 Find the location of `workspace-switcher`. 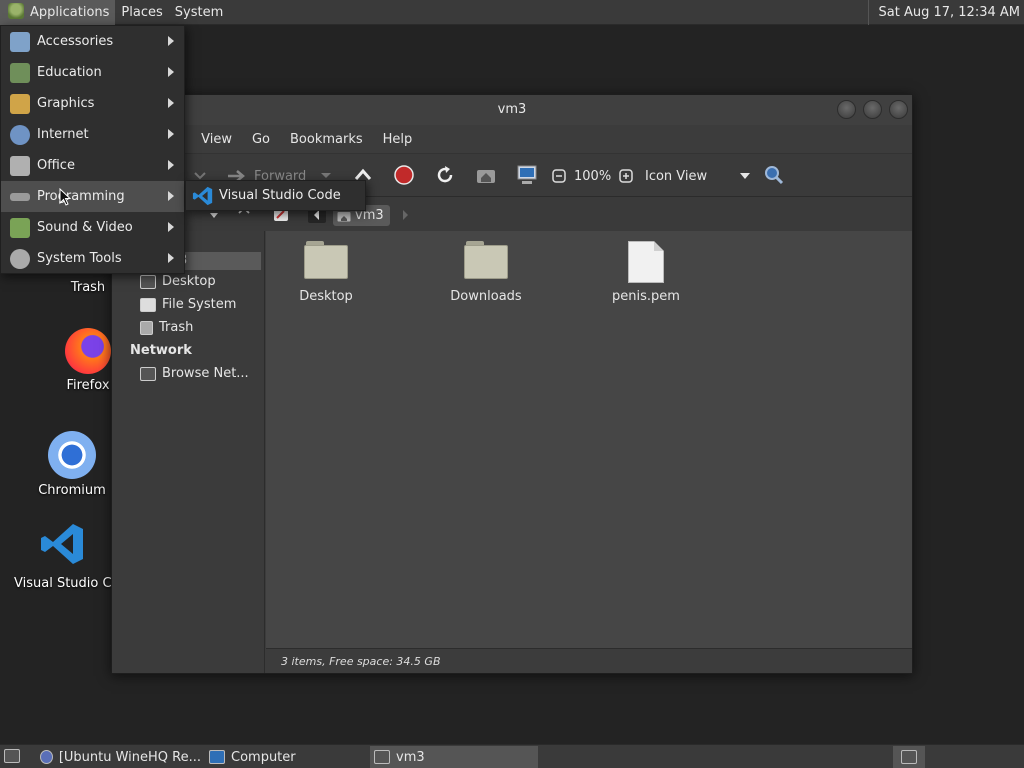

workspace-switcher is located at coordinates (909, 757).